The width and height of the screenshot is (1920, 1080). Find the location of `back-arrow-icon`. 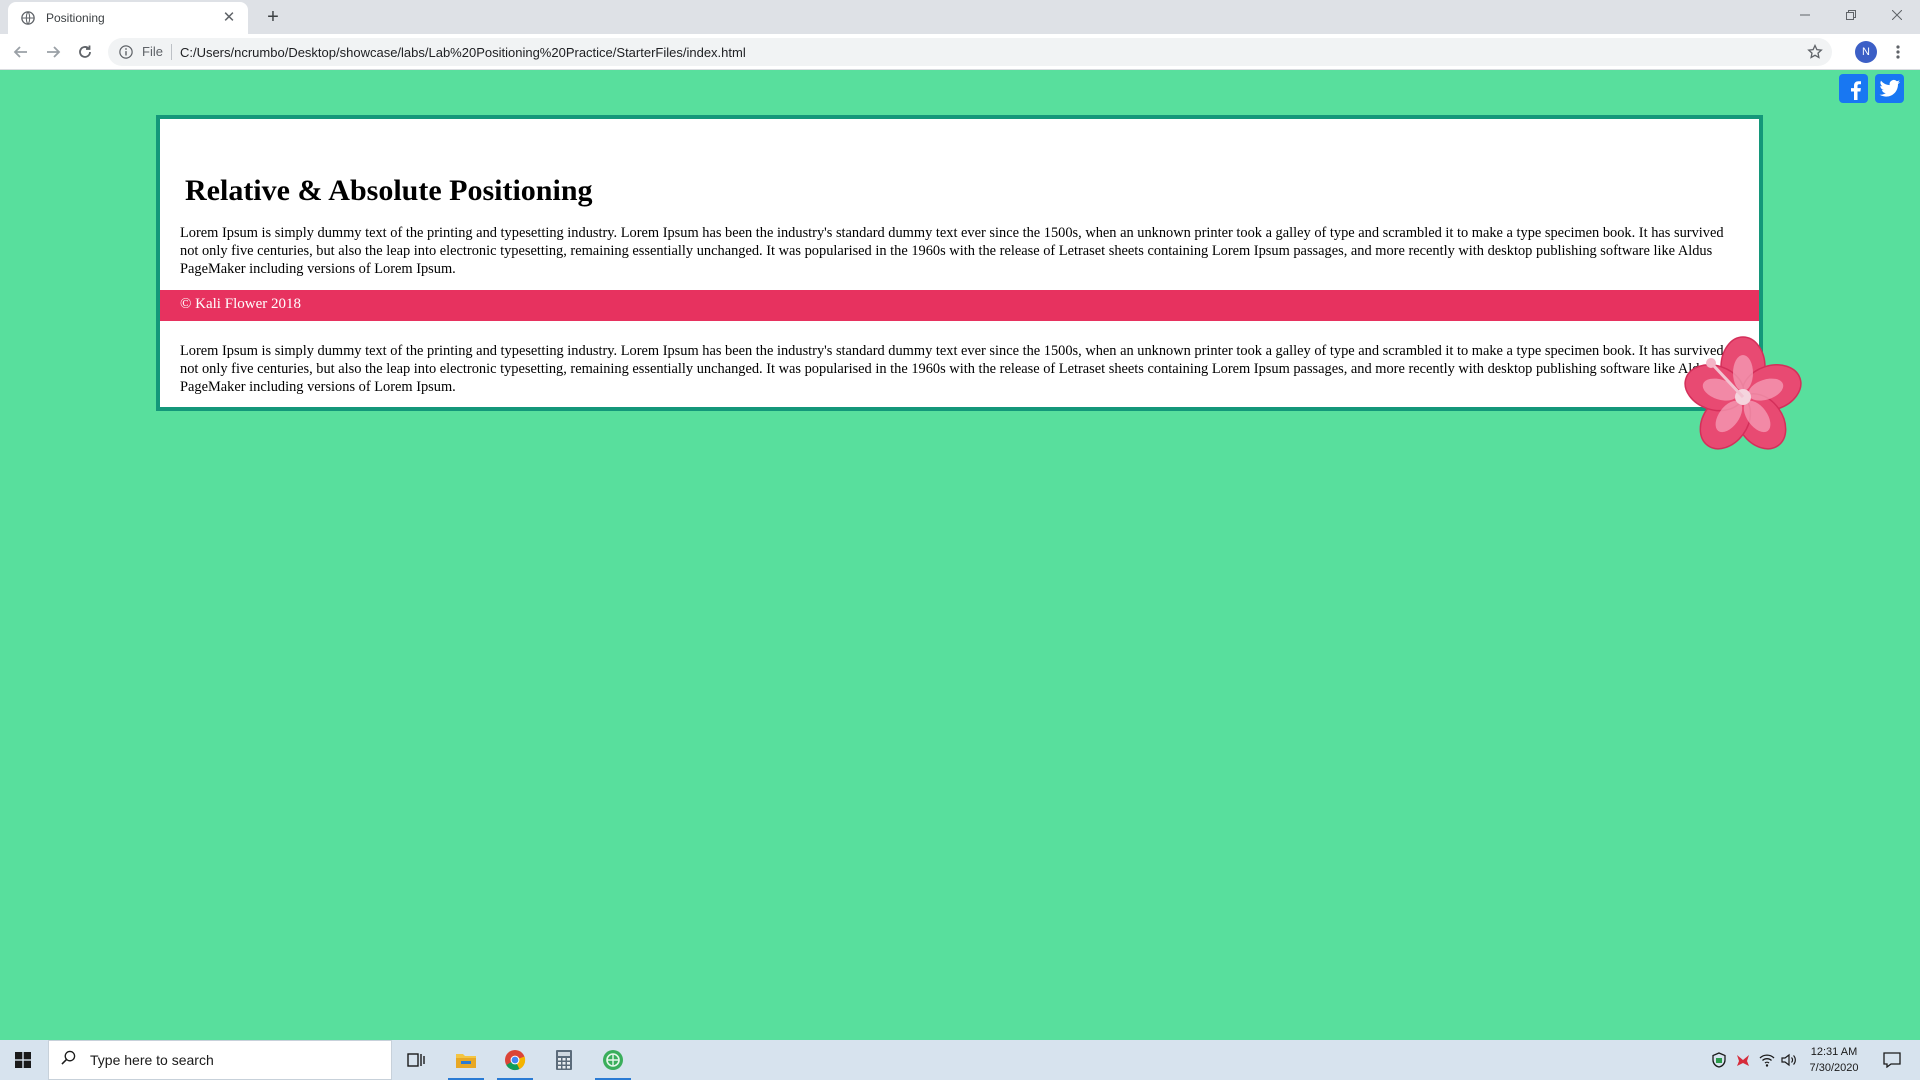

back-arrow-icon is located at coordinates (21, 52).